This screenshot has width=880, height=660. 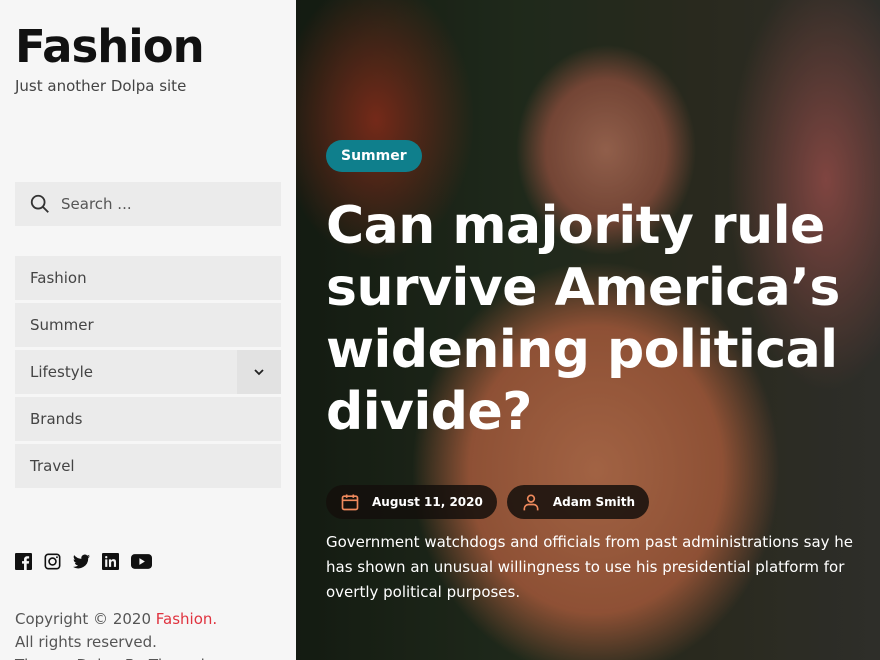 I want to click on category-badge: Summer, so click(x=374, y=156).